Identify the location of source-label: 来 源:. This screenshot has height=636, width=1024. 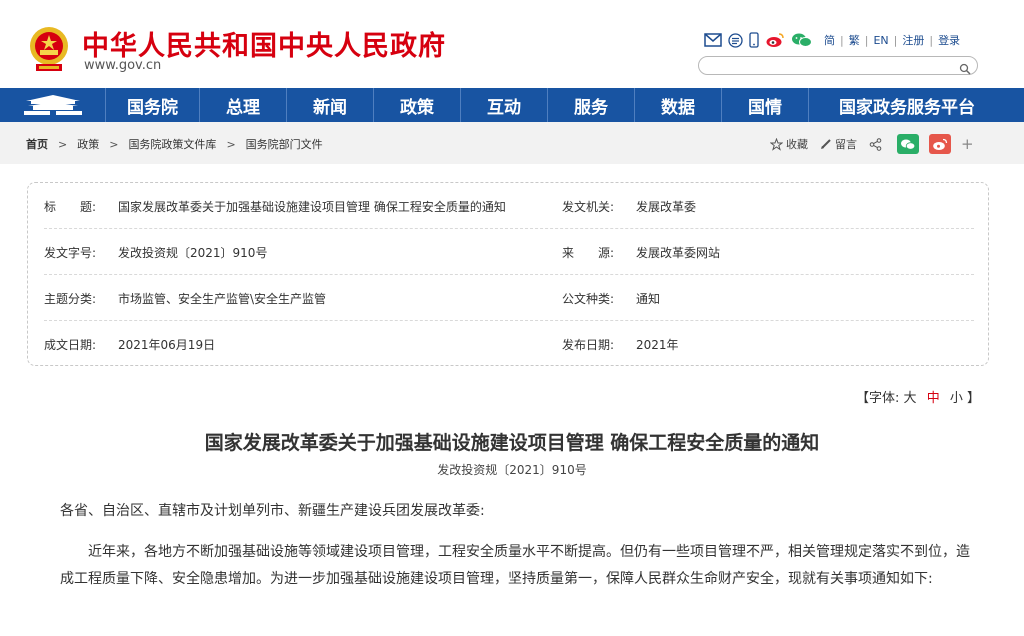
(588, 253).